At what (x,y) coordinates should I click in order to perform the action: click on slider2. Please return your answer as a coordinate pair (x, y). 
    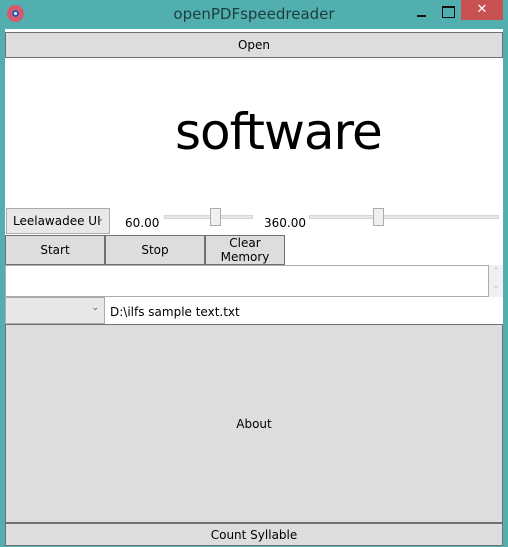
    Looking at the image, I should click on (404, 217).